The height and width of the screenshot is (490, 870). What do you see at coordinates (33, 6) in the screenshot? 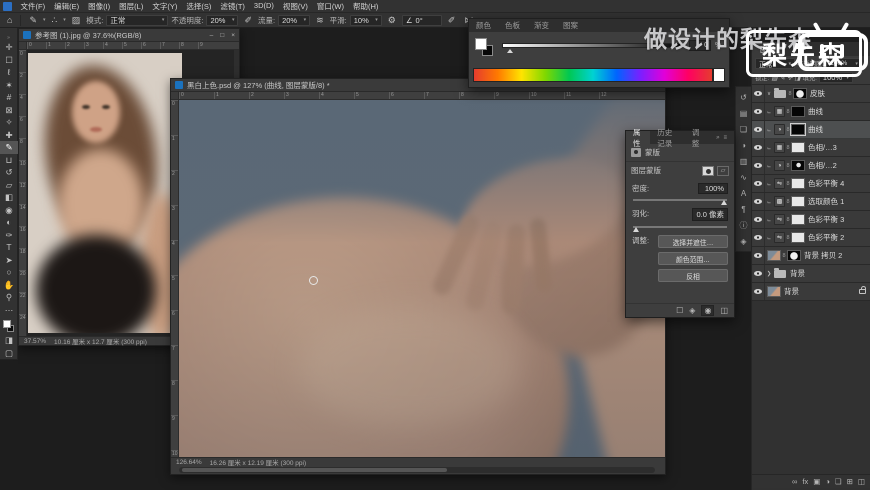
I see `menu-item: 文件(F)` at bounding box center [33, 6].